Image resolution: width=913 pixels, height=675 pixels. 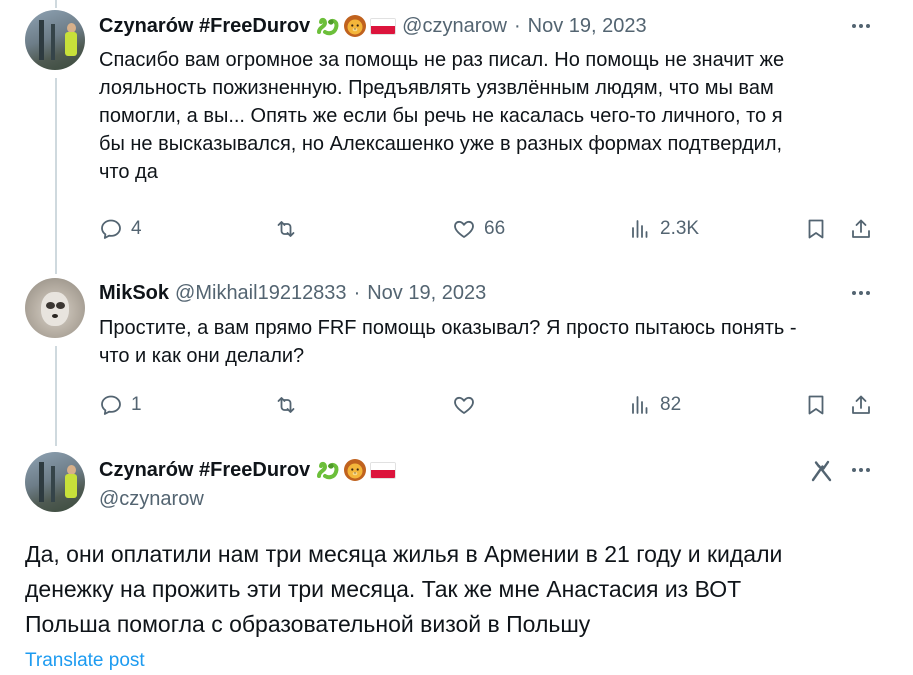 I want to click on like-button: 66, so click(x=478, y=229).